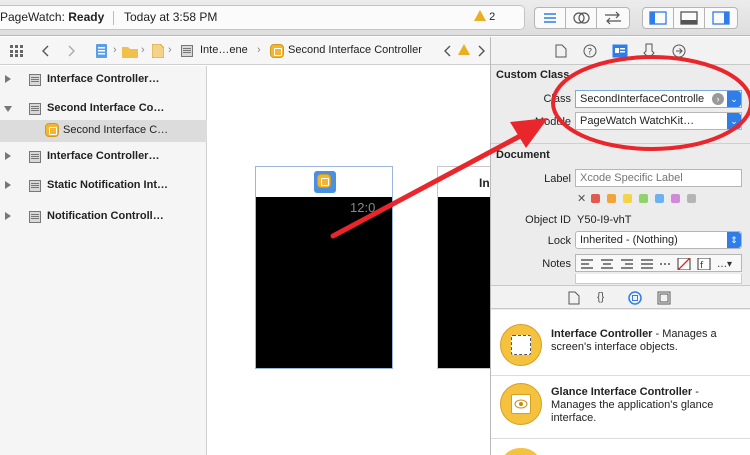 This screenshot has height=455, width=750. Describe the element at coordinates (375, 18) in the screenshot. I see `window-toolbar: PageWatch: Ready Today at 3:58 PM 2` at that location.